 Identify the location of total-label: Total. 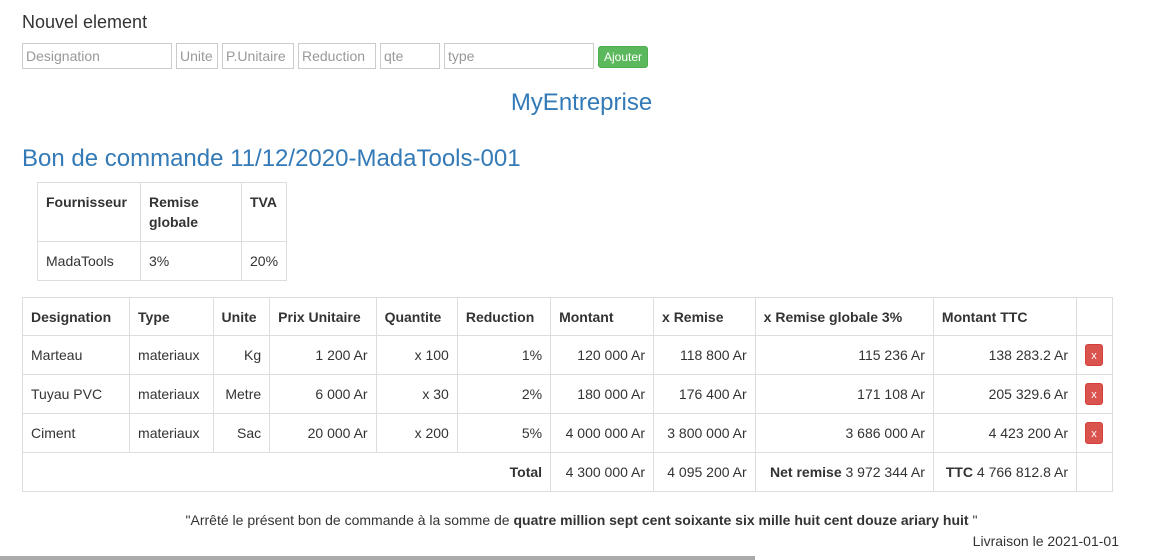
(286, 472).